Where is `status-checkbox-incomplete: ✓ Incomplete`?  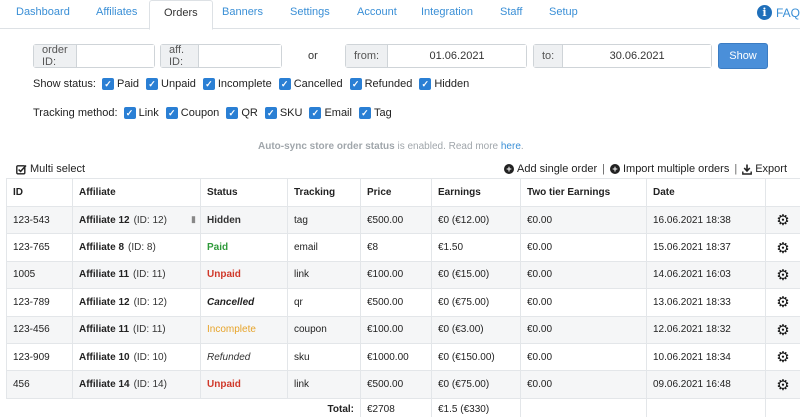
status-checkbox-incomplete: ✓ Incomplete is located at coordinates (237, 84).